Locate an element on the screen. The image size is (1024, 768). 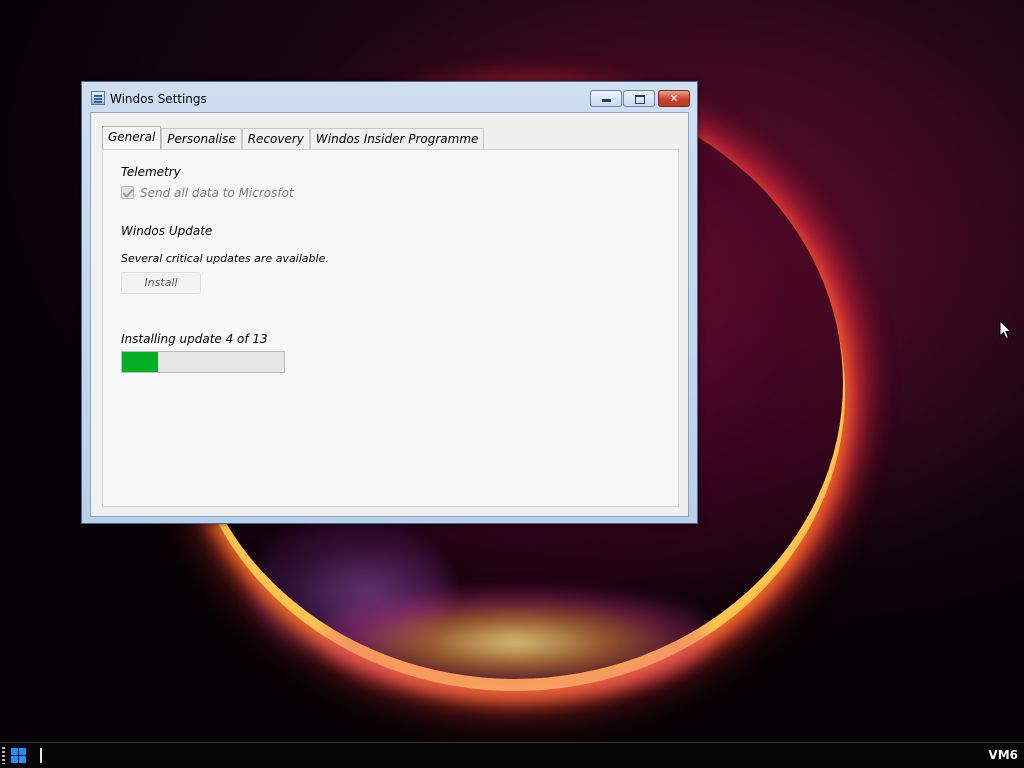
telemetry-checkbox is located at coordinates (127, 192).